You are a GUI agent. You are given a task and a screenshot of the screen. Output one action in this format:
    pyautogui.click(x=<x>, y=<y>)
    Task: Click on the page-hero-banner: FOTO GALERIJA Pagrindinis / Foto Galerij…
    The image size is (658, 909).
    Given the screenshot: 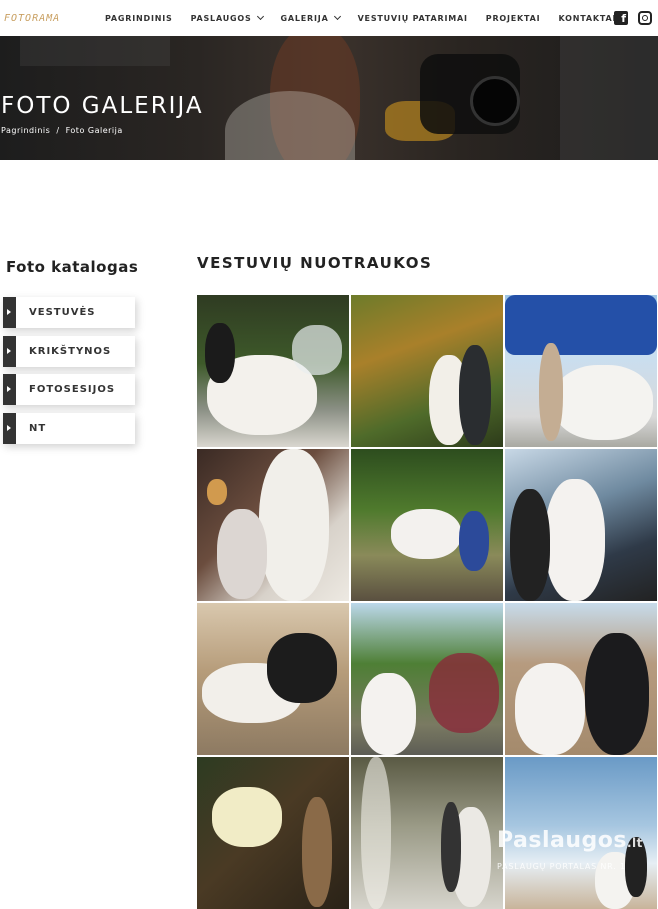 What is the action you would take?
    pyautogui.click(x=329, y=98)
    